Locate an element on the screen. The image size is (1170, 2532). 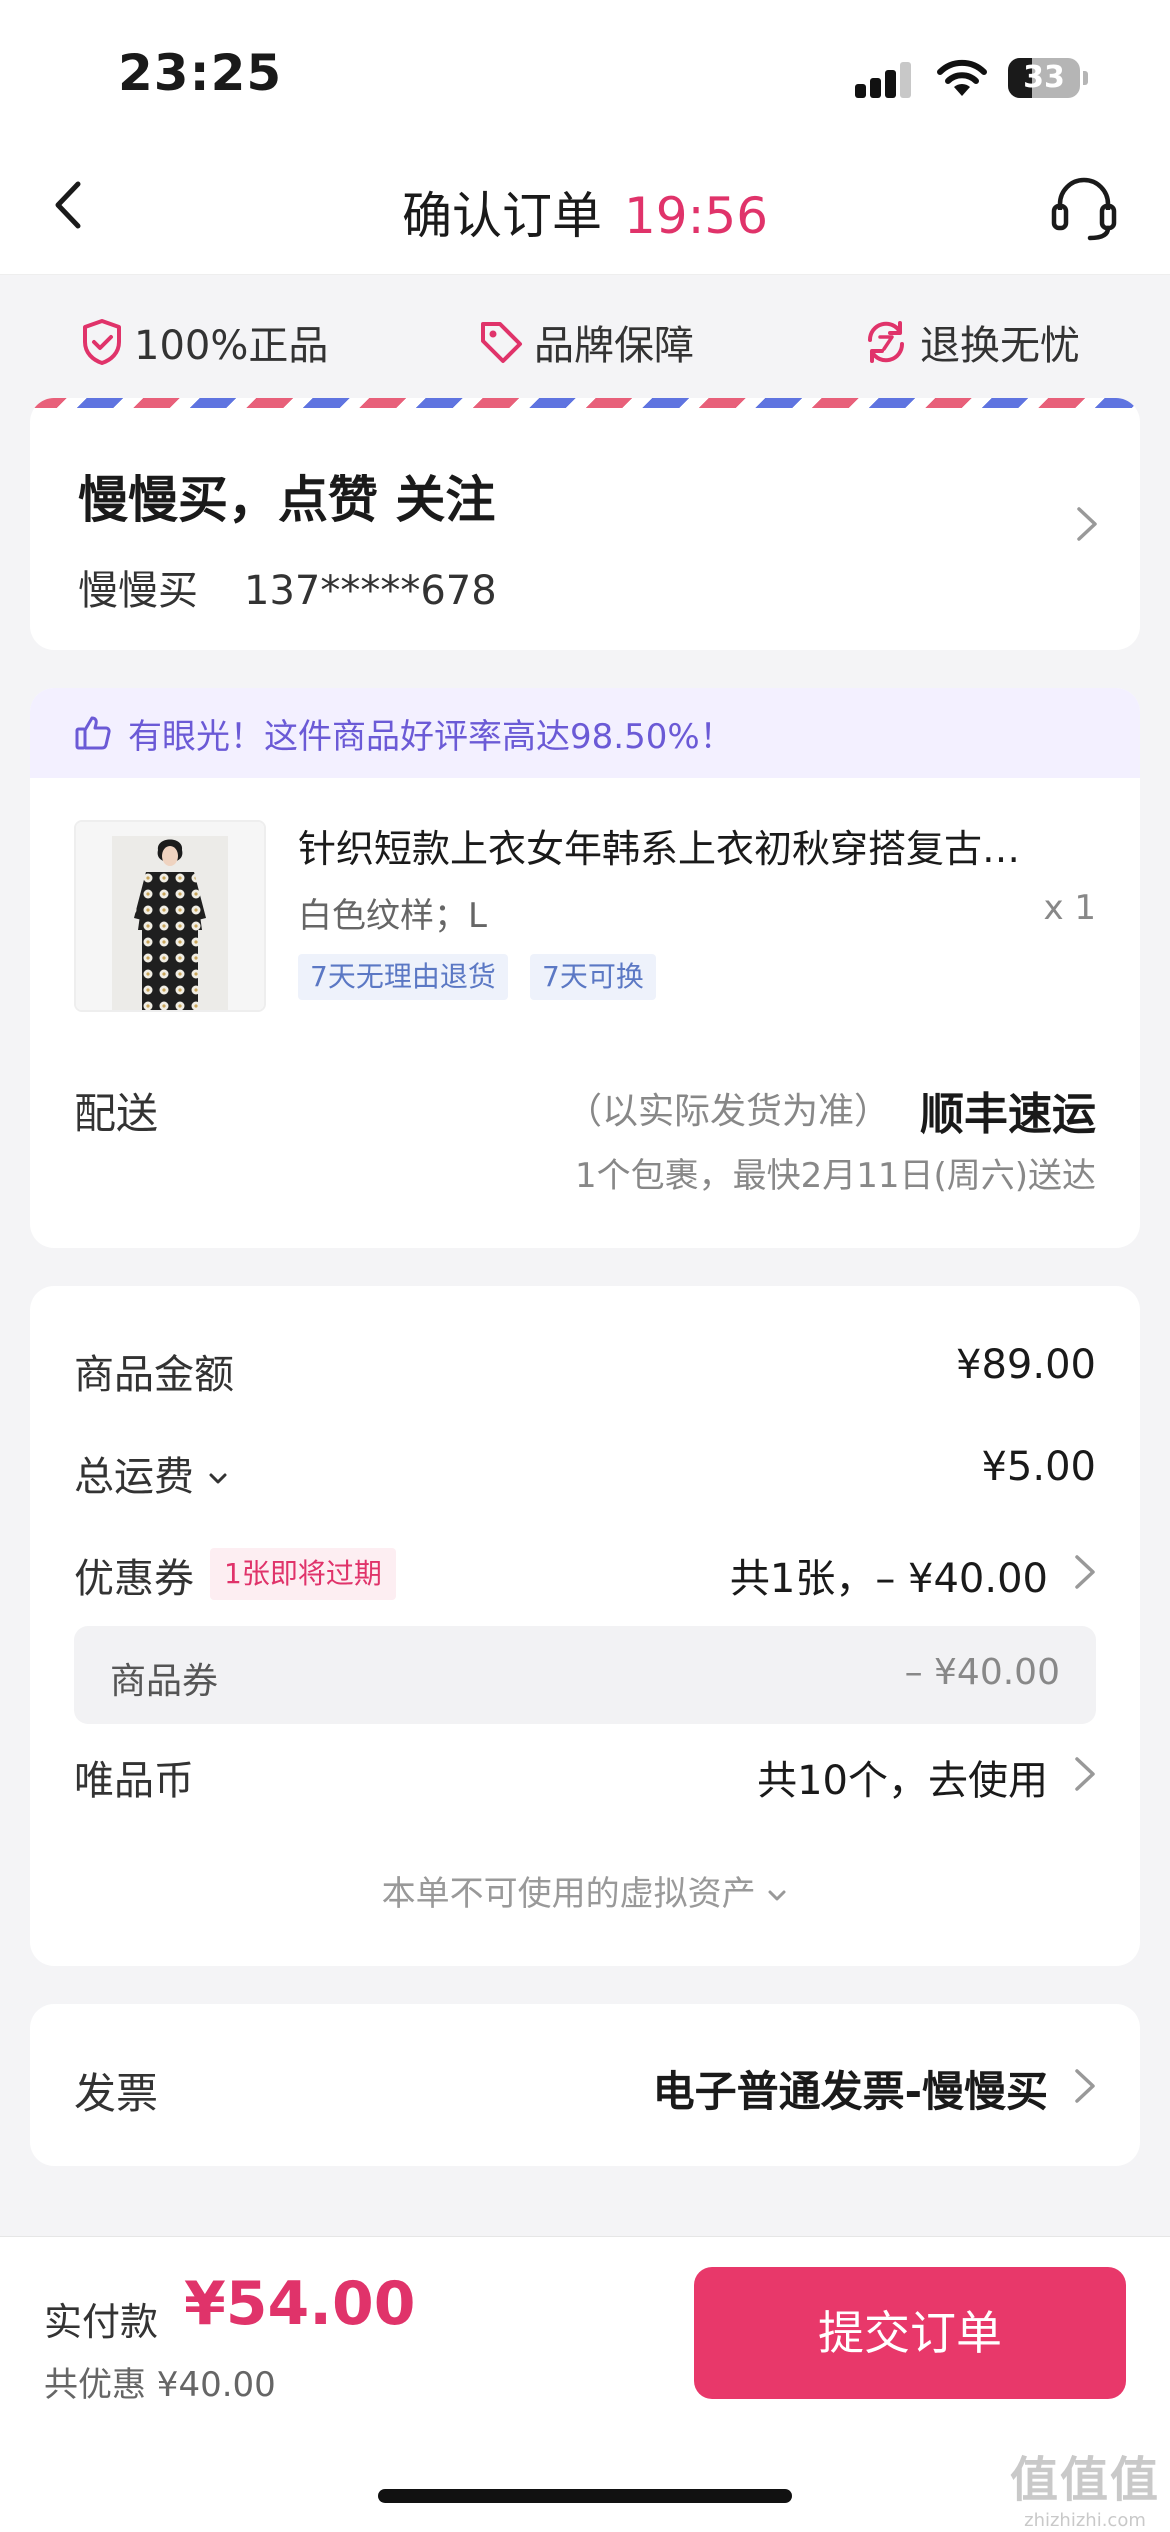
shipping-carrier: 顺丰速运 is located at coordinates (1008, 1114).